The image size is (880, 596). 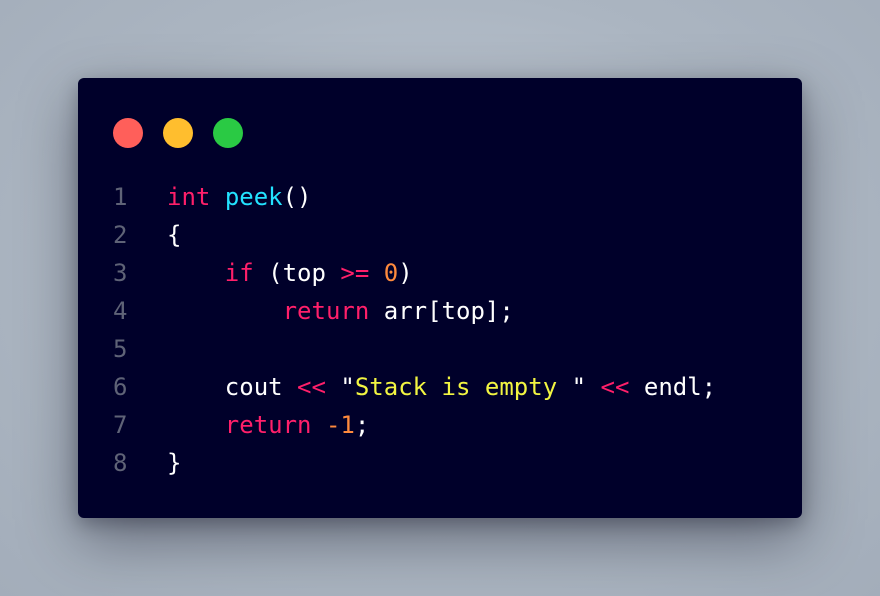 What do you see at coordinates (189, 197) in the screenshot?
I see `code-token: int` at bounding box center [189, 197].